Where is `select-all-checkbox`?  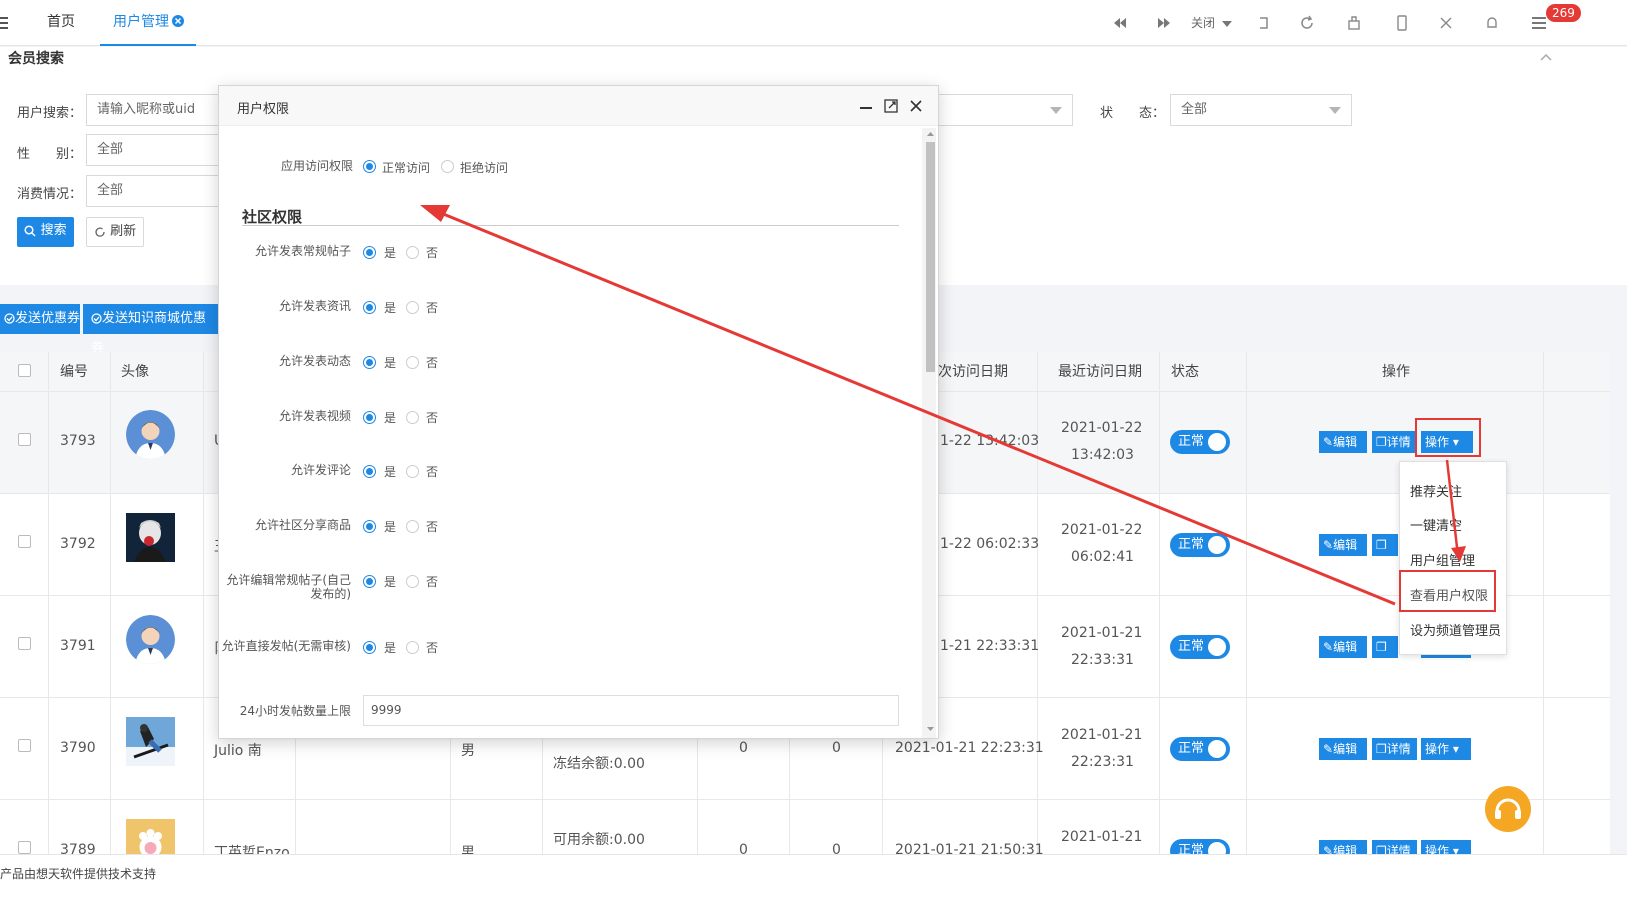
select-all-checkbox is located at coordinates (24, 370).